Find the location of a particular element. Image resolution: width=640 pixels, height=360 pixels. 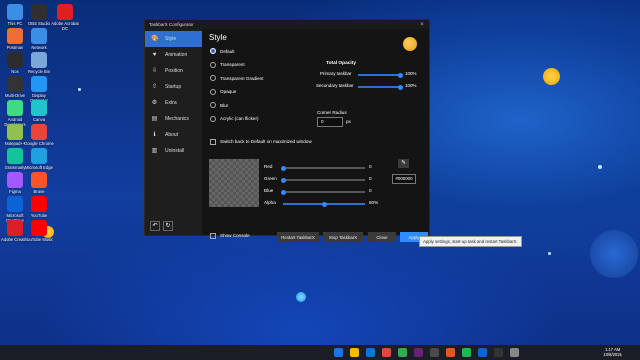

sidebar-item-label: Mechanics is located at coordinates (177, 119).